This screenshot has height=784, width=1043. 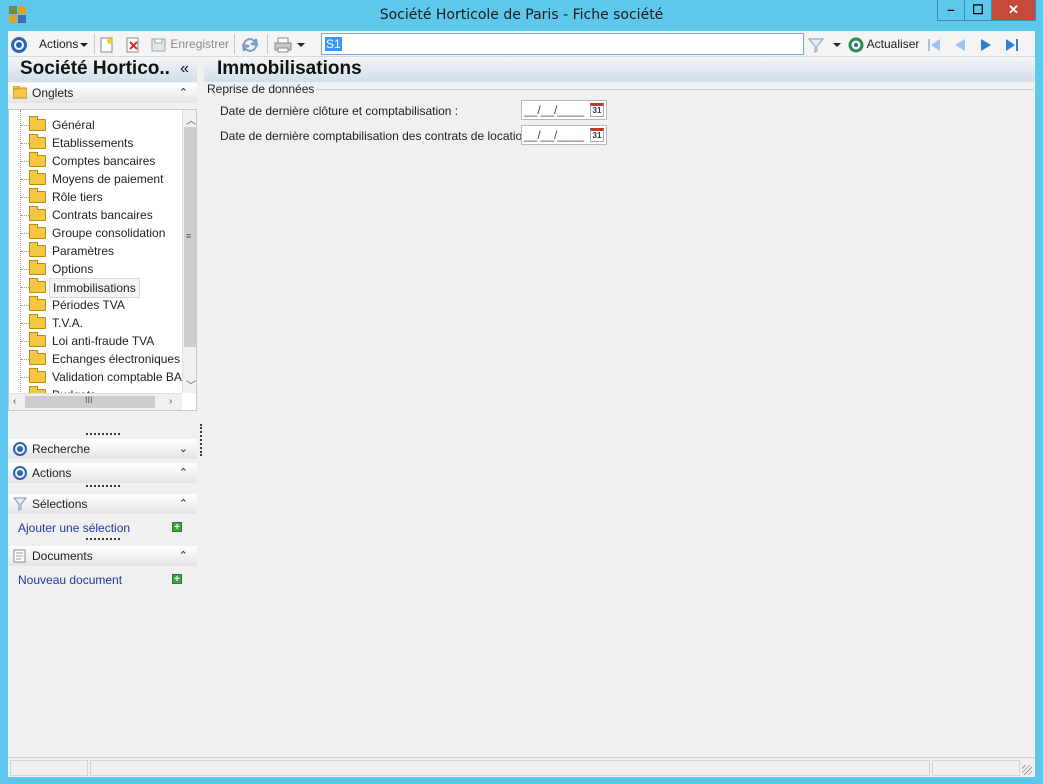 What do you see at coordinates (102, 449) in the screenshot?
I see `recherche-header: Recherche ⌄` at bounding box center [102, 449].